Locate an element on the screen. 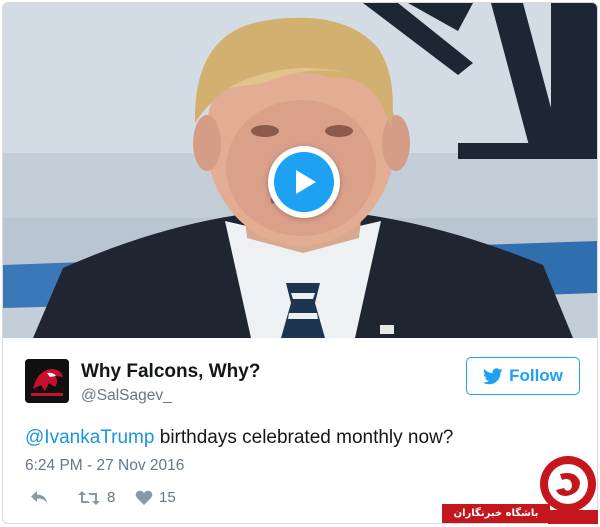 The height and width of the screenshot is (527, 600). like-button: 15 is located at coordinates (155, 497).